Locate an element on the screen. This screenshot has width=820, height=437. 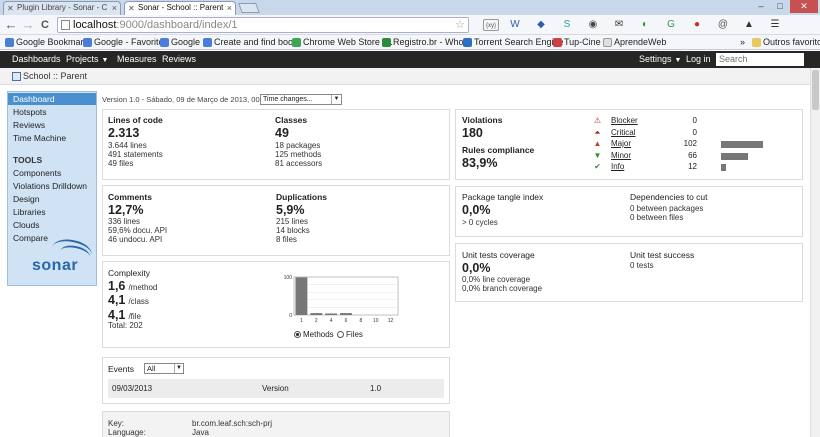
classes-value: 49 is located at coordinates (282, 133).